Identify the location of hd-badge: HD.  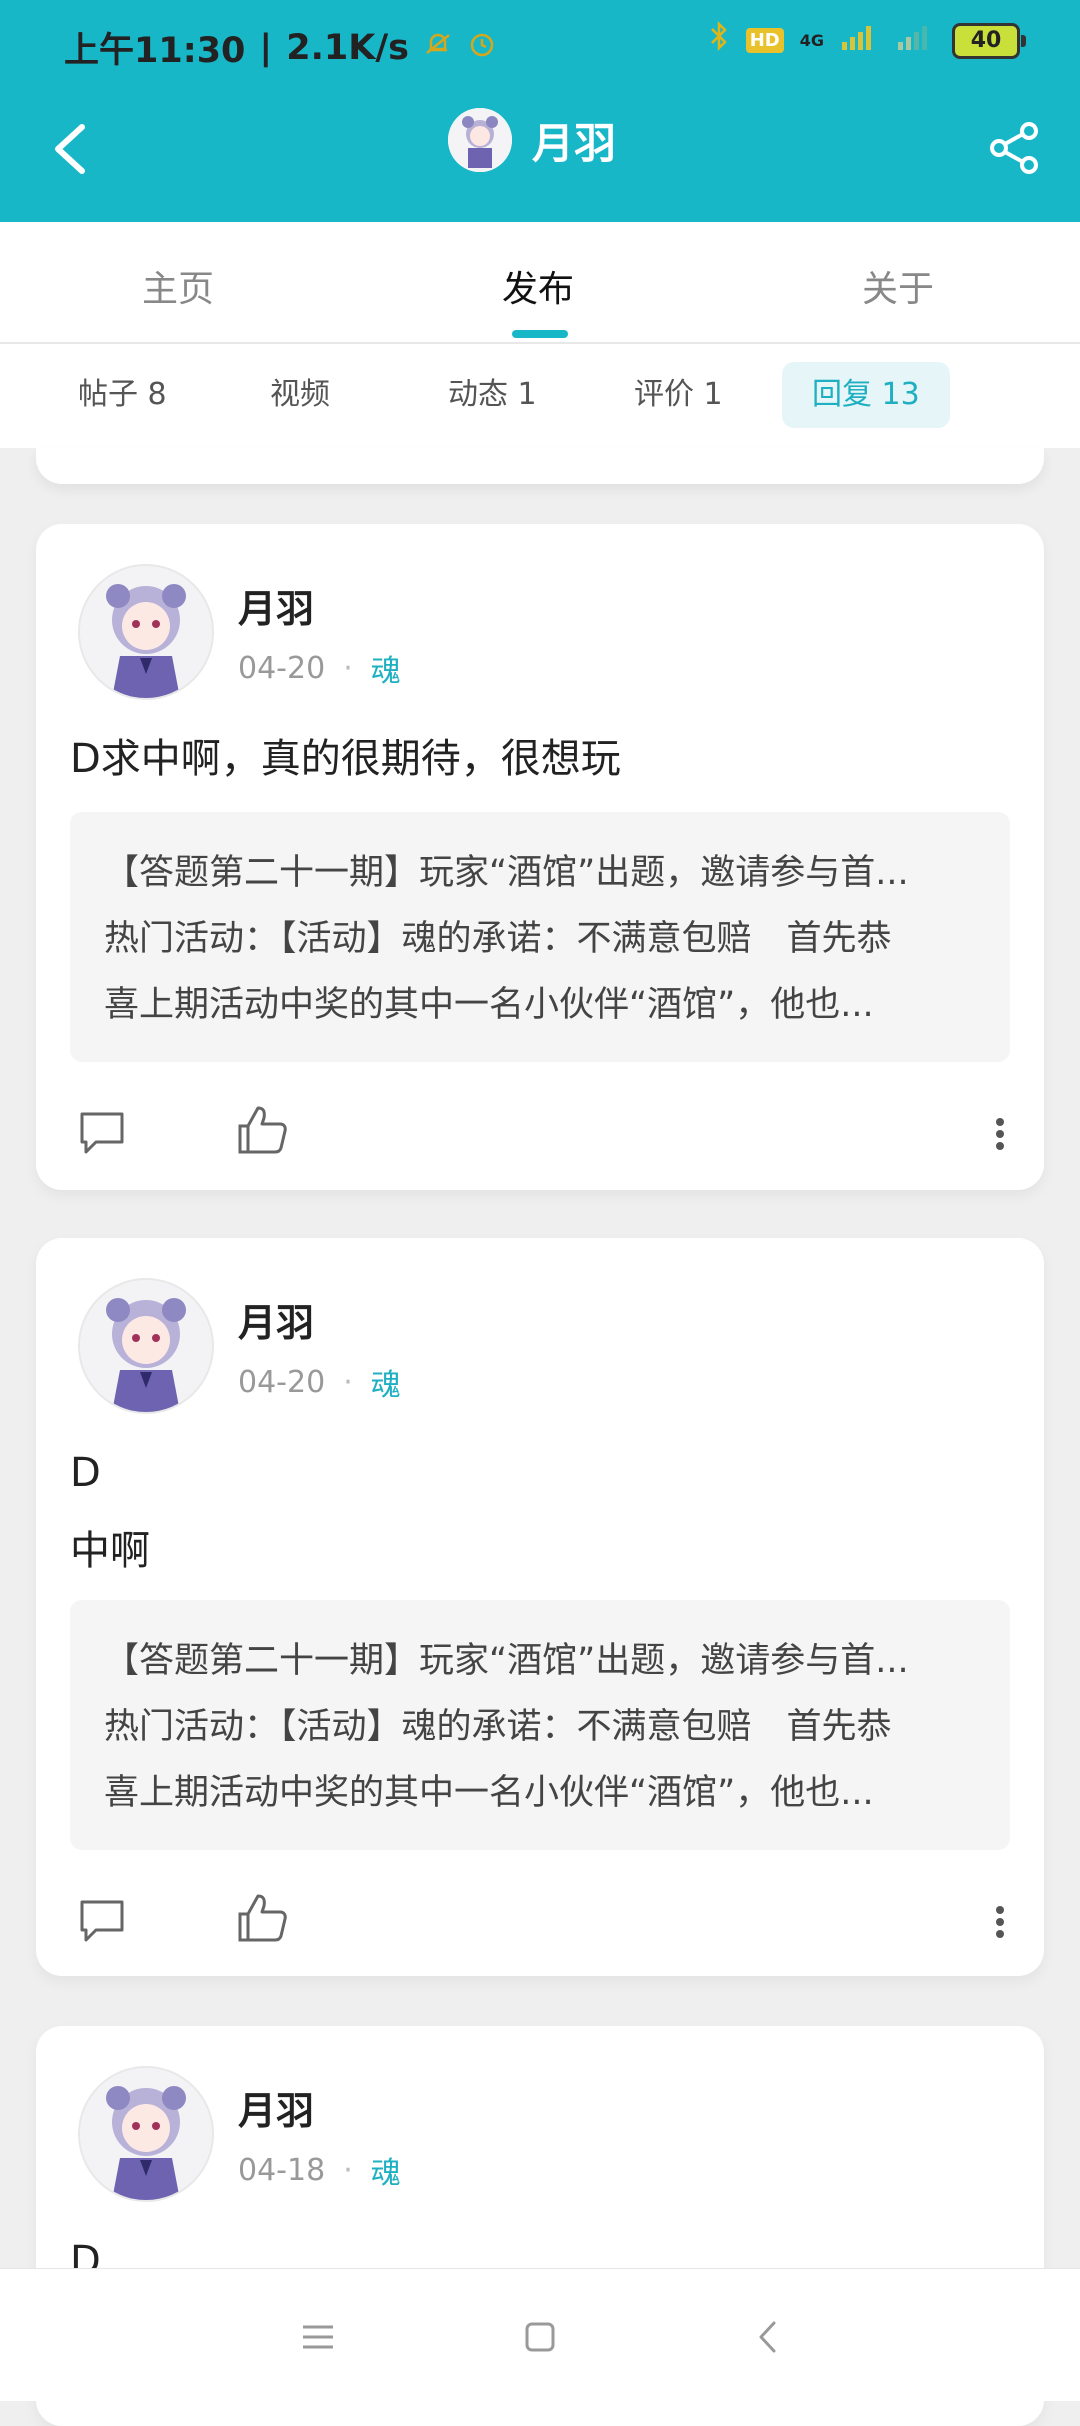
(764, 40).